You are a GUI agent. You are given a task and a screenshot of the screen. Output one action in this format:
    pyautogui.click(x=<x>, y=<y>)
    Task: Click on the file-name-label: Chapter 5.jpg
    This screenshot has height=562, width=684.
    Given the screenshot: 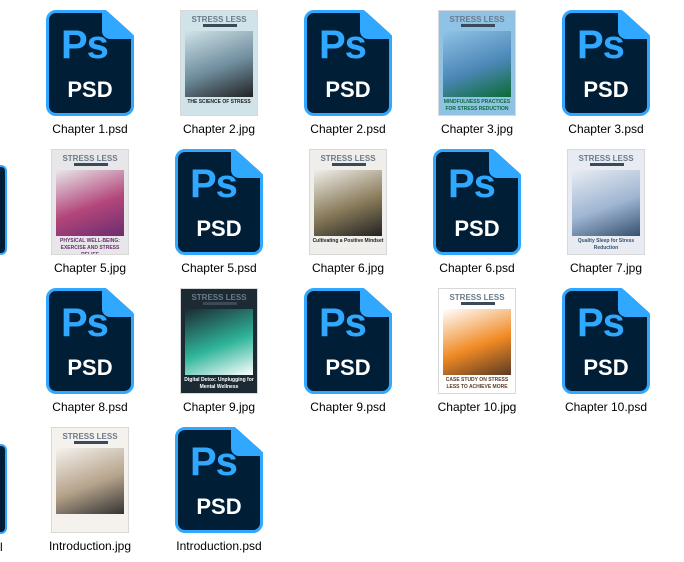 What is the action you would take?
    pyautogui.click(x=90, y=268)
    